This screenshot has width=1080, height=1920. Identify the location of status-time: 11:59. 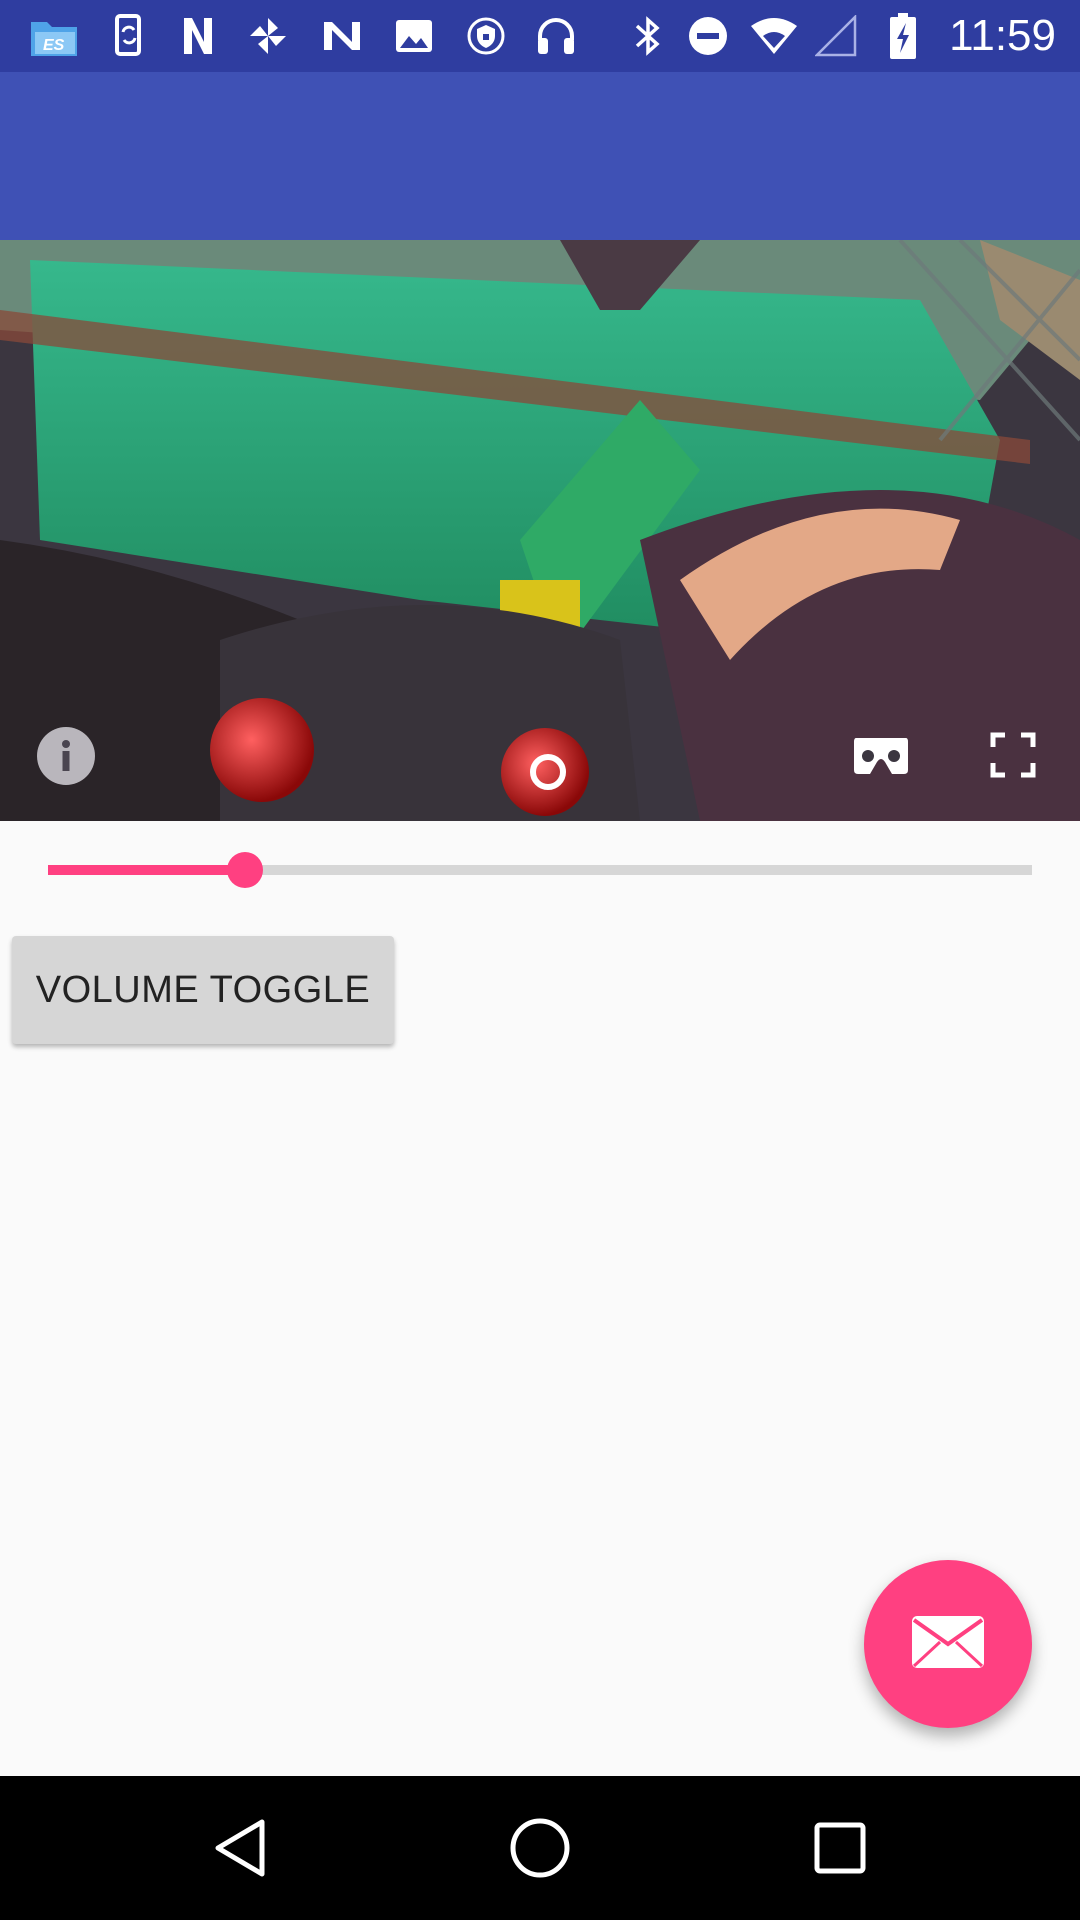
(1002, 35).